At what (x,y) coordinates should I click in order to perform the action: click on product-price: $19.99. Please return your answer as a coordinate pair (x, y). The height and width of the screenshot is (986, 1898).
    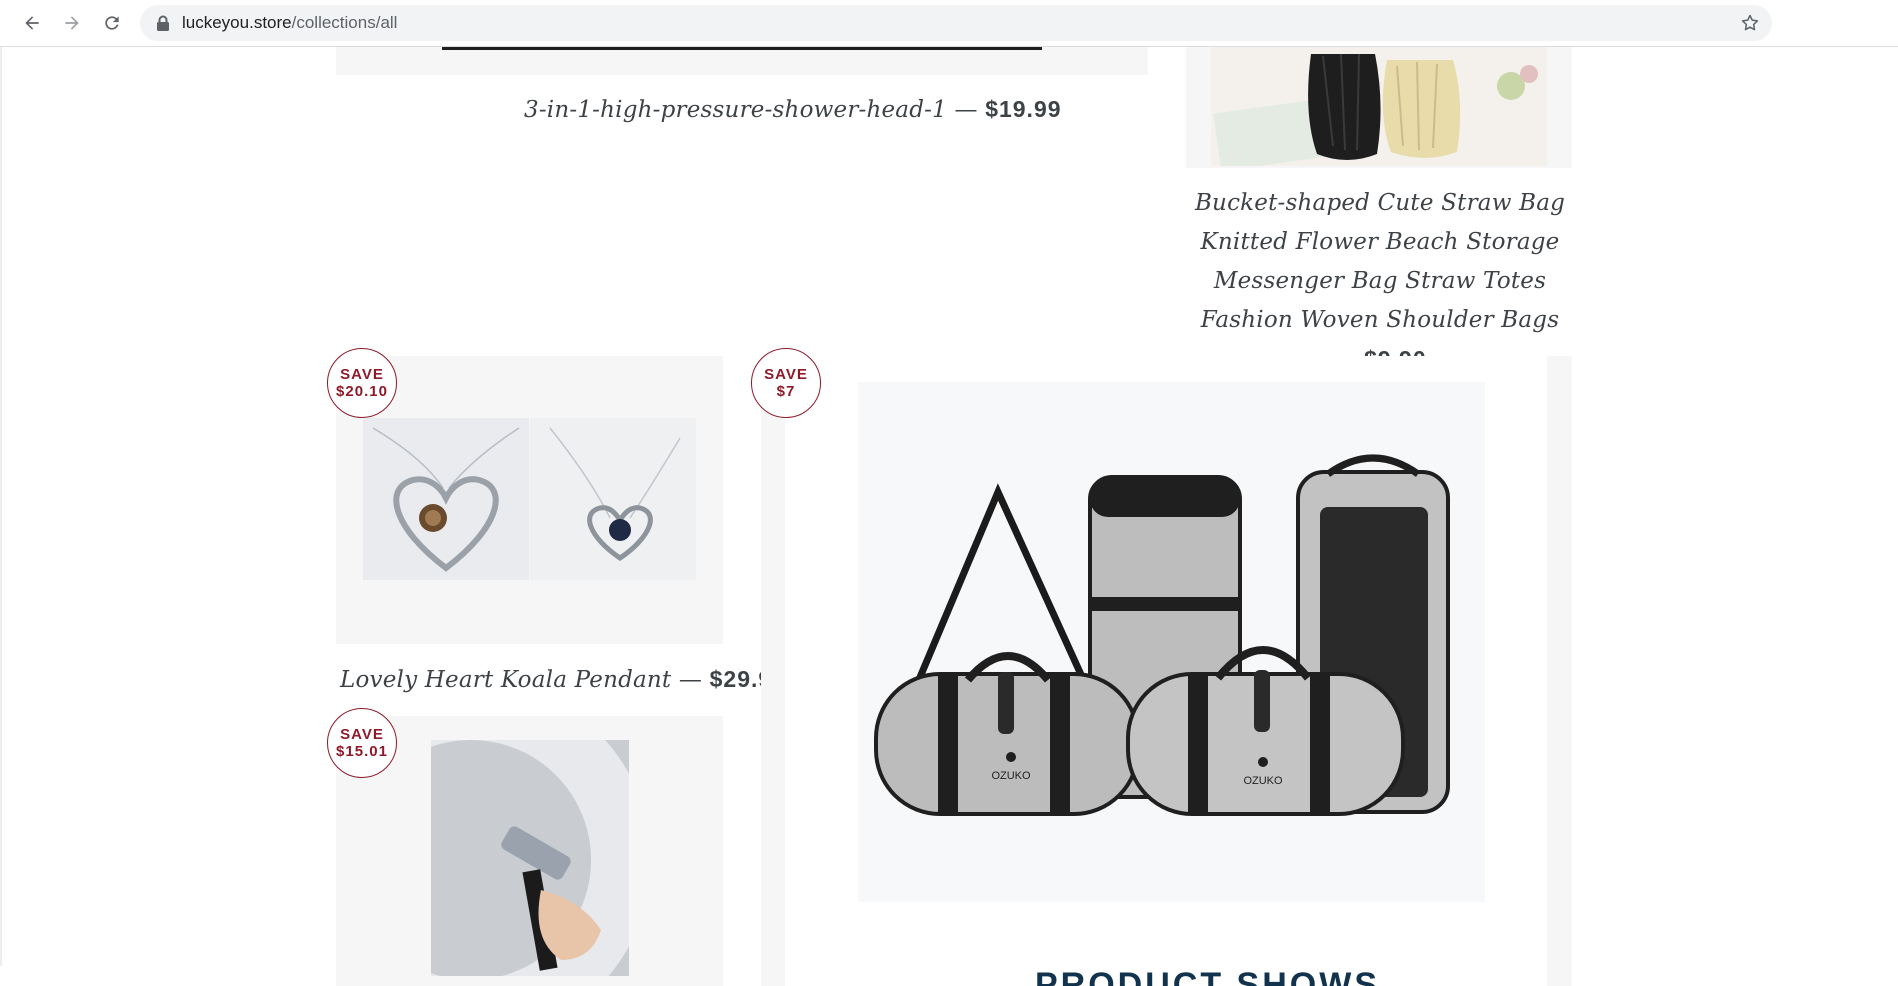
    Looking at the image, I should click on (1023, 109).